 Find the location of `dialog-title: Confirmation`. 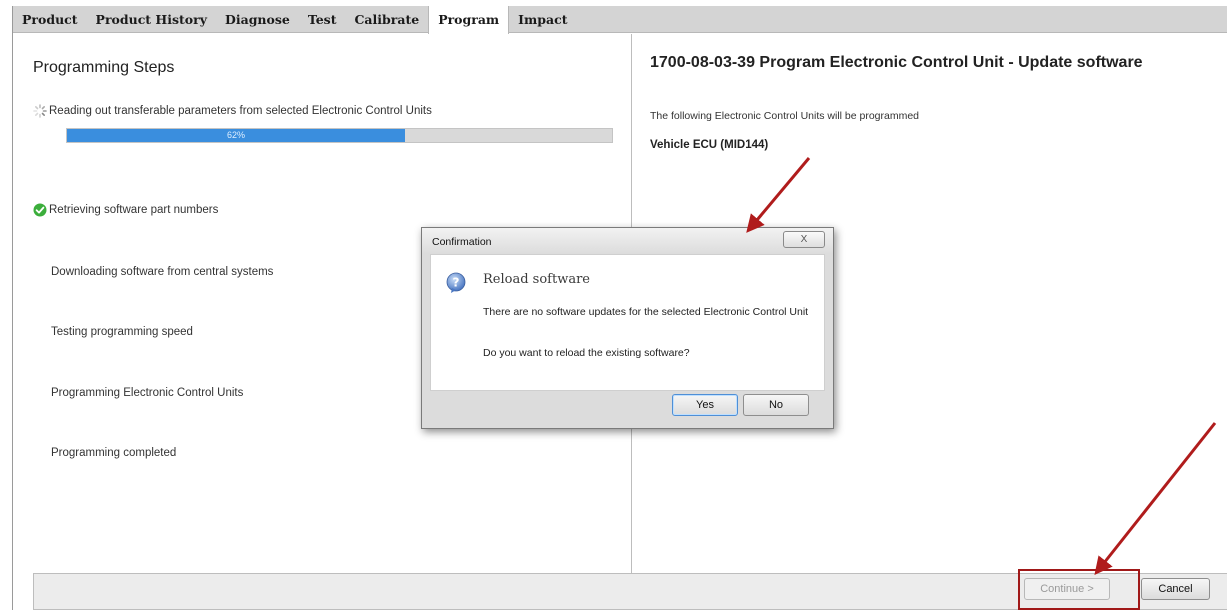

dialog-title: Confirmation is located at coordinates (462, 242).